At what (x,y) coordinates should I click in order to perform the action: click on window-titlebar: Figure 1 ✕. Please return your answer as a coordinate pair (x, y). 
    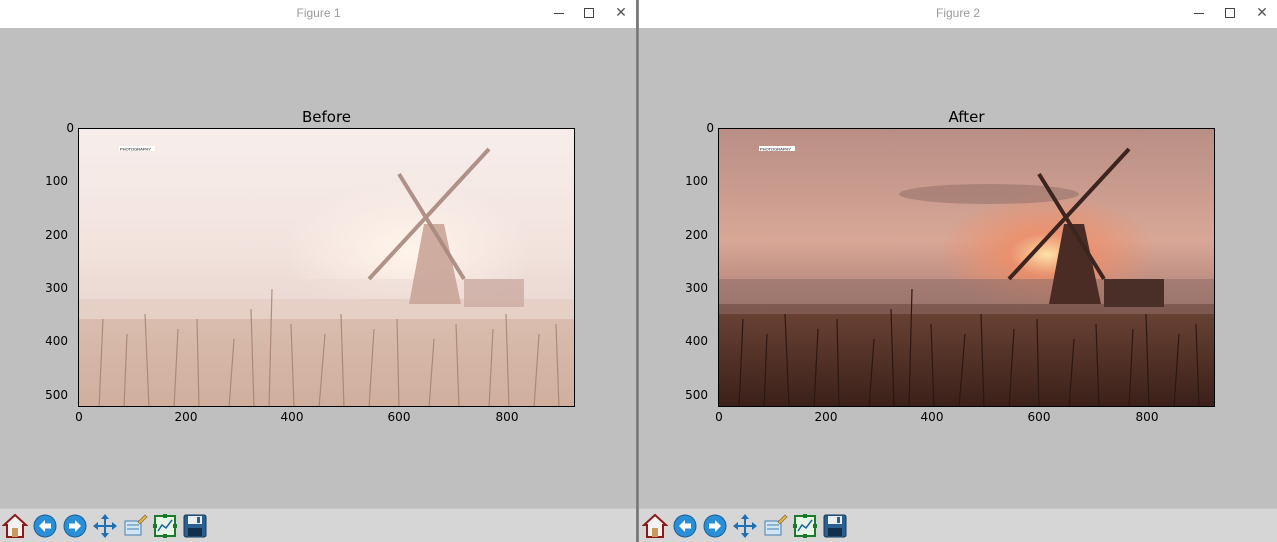
    Looking at the image, I should click on (318, 14).